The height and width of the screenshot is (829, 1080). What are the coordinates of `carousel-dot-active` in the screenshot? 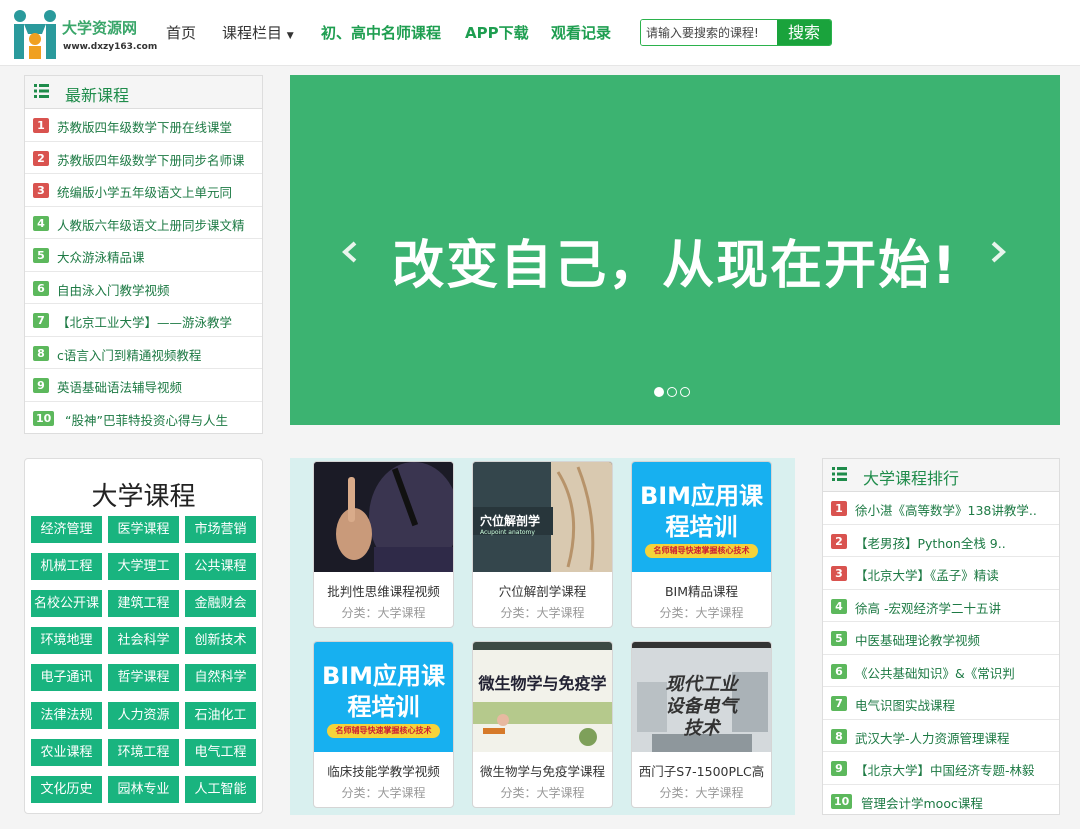 It's located at (659, 392).